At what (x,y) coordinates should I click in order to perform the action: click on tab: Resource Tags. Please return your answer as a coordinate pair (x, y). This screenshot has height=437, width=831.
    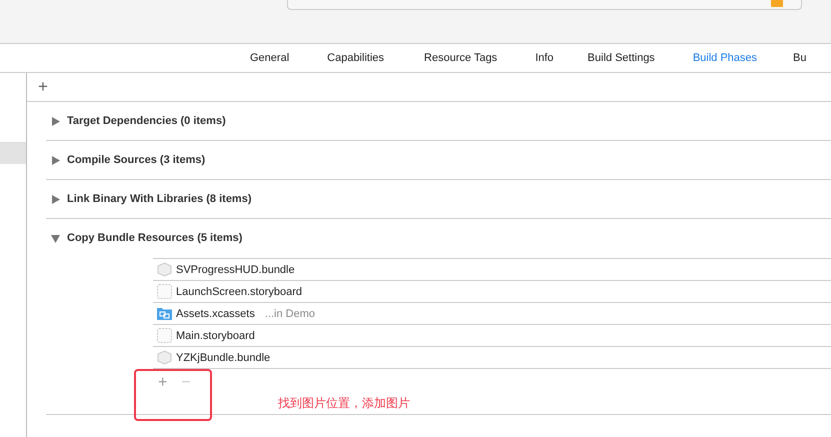
    Looking at the image, I should click on (461, 58).